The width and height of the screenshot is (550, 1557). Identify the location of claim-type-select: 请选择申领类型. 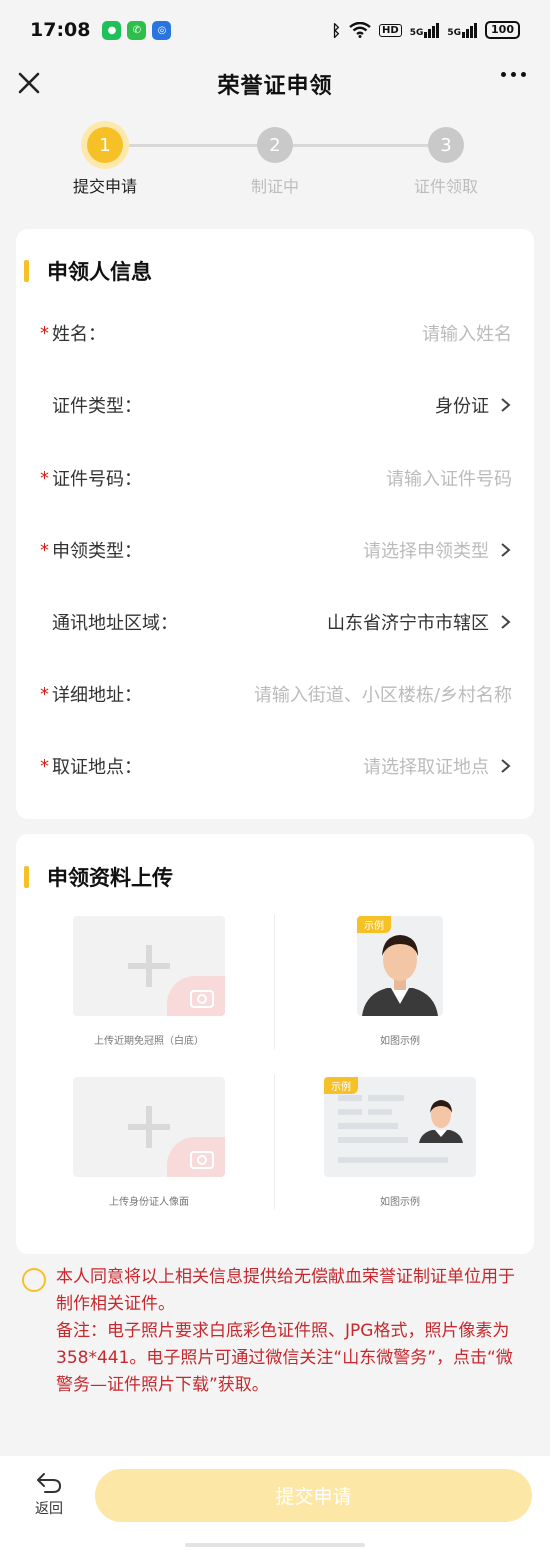
(437, 550).